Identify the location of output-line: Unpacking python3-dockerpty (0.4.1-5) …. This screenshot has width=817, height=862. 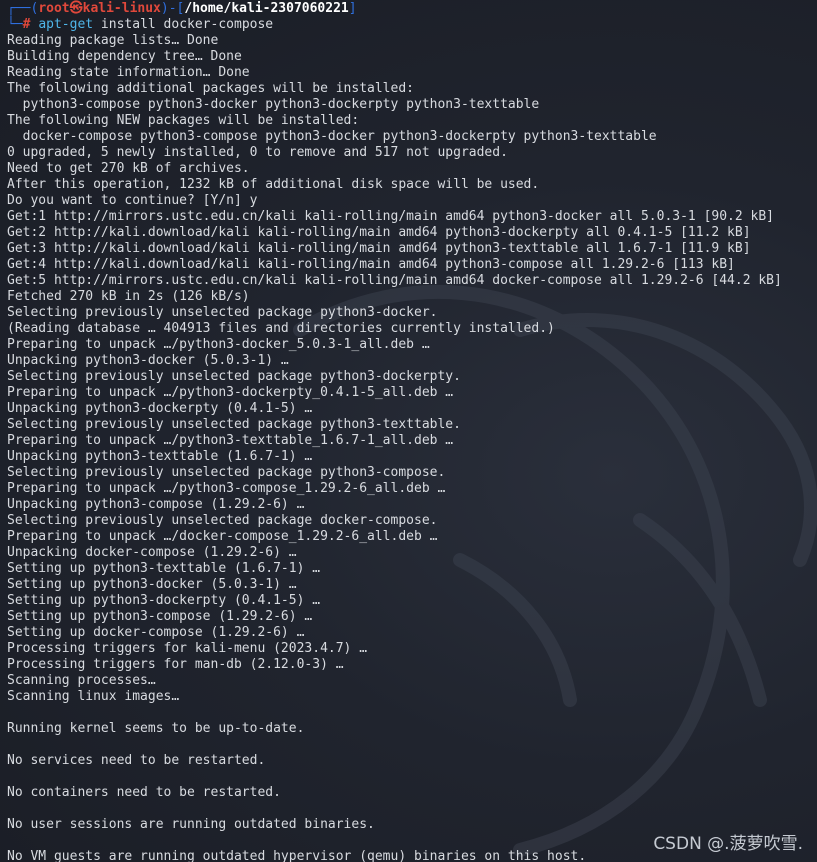
(160, 408).